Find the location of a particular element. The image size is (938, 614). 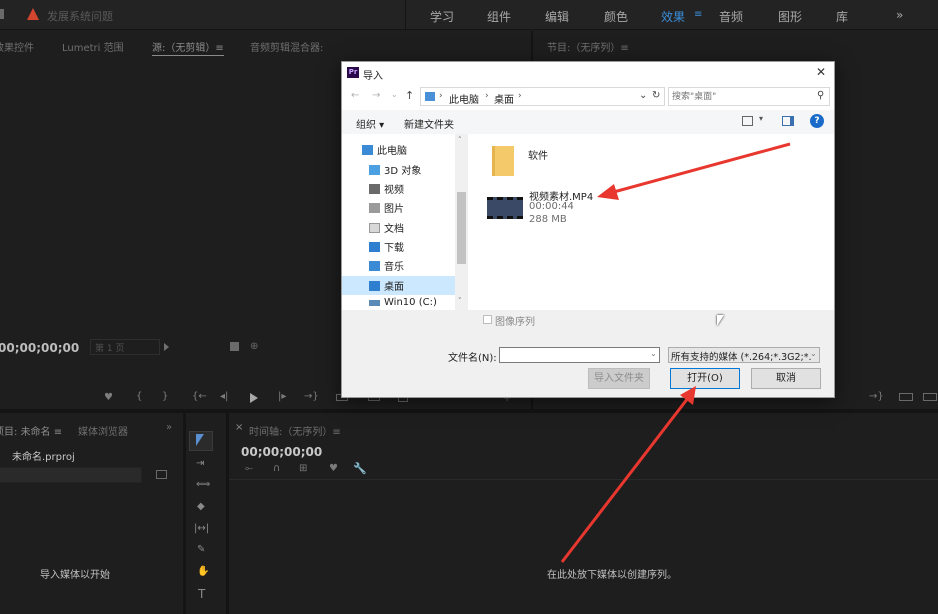

recent-dropdown-icon: ⌄ is located at coordinates (394, 94).